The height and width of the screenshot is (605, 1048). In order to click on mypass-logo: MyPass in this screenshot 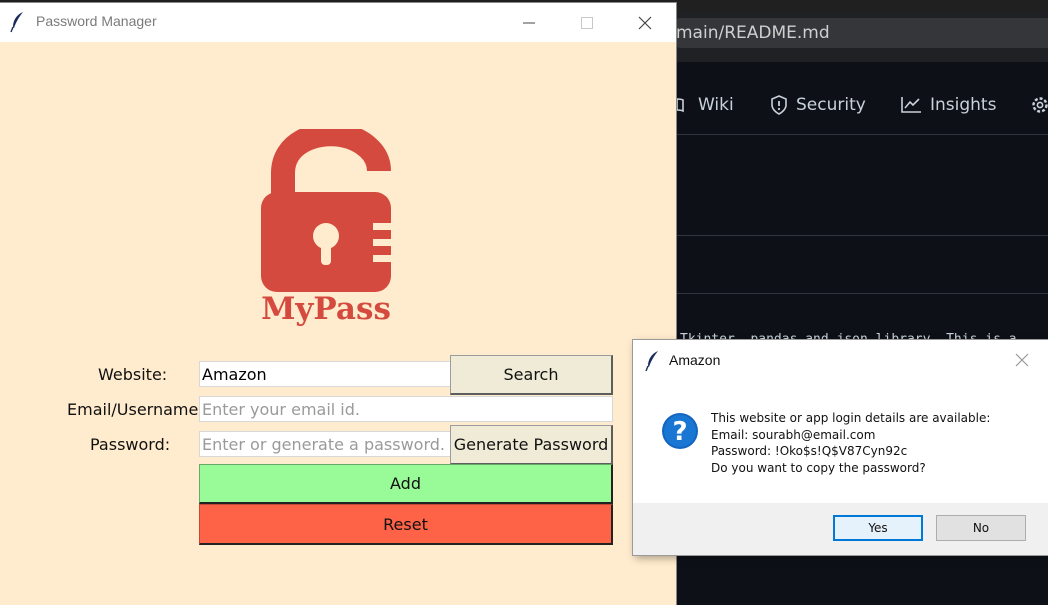, I will do `click(330, 229)`.